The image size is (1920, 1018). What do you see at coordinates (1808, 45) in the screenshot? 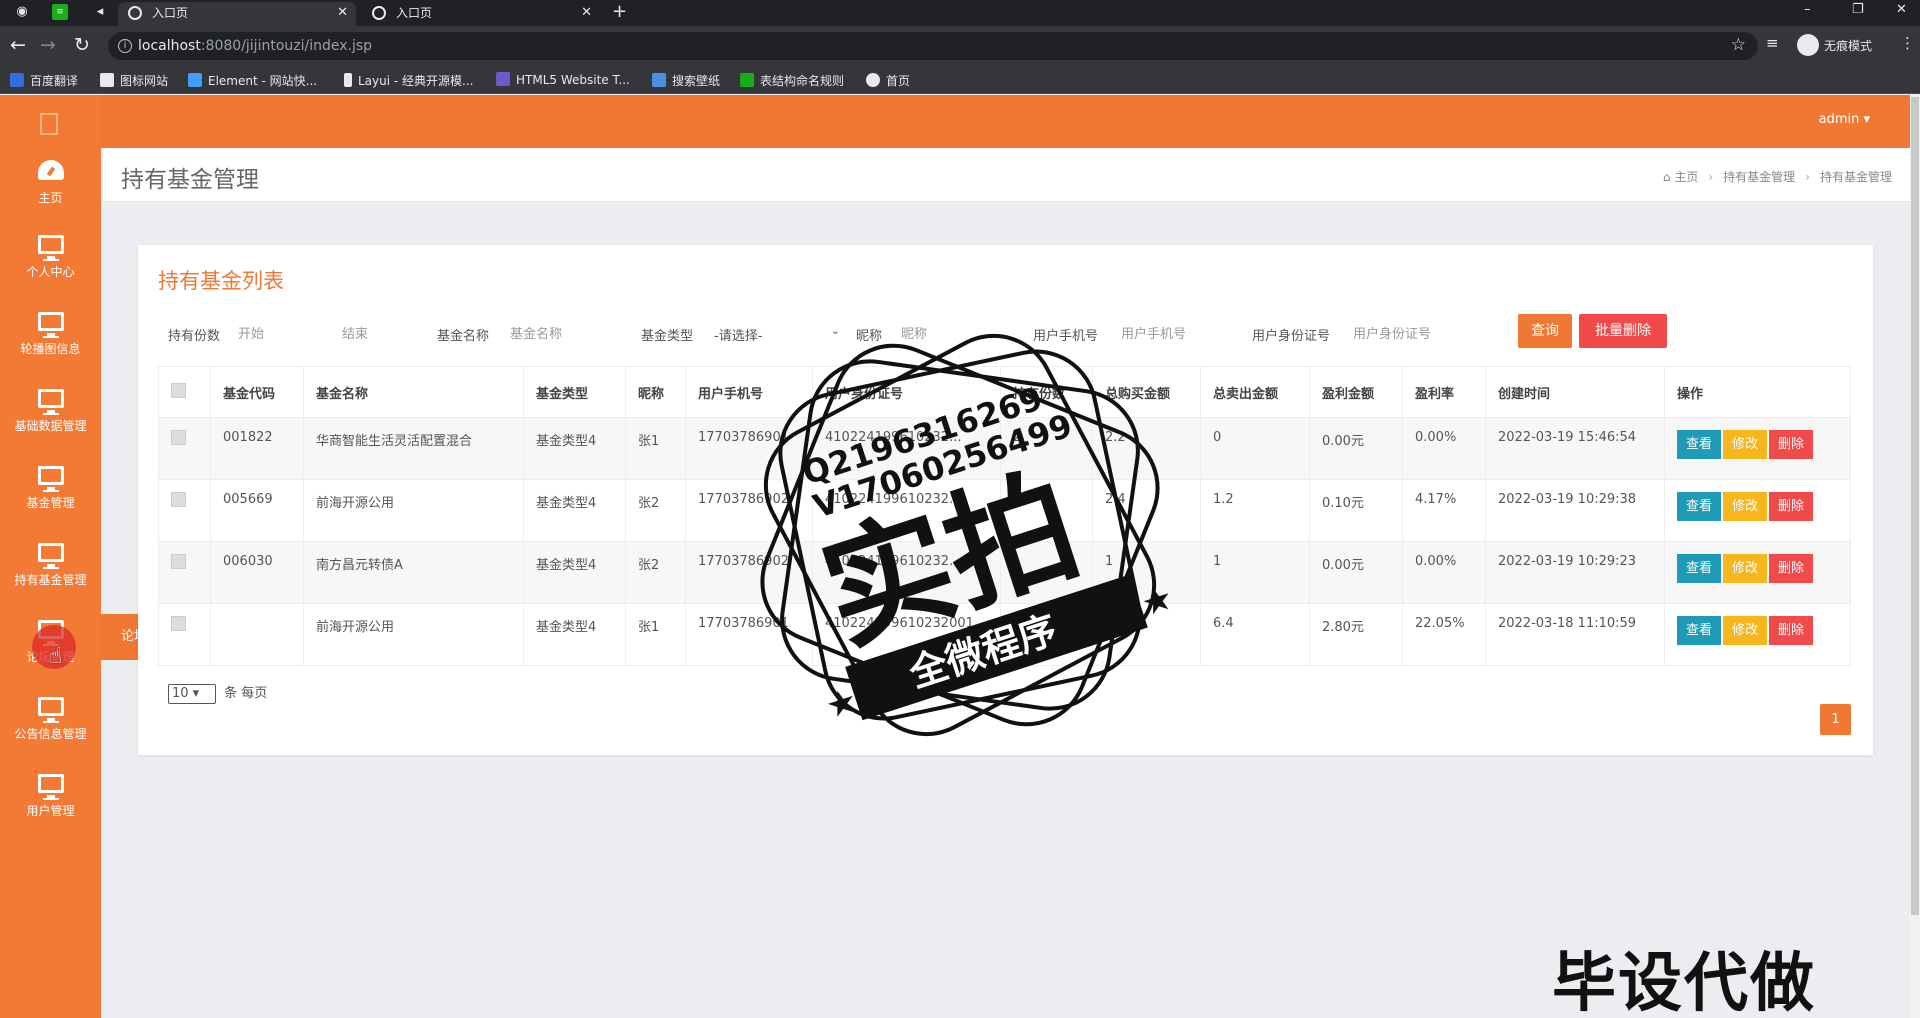
I see `incognito-icon` at bounding box center [1808, 45].